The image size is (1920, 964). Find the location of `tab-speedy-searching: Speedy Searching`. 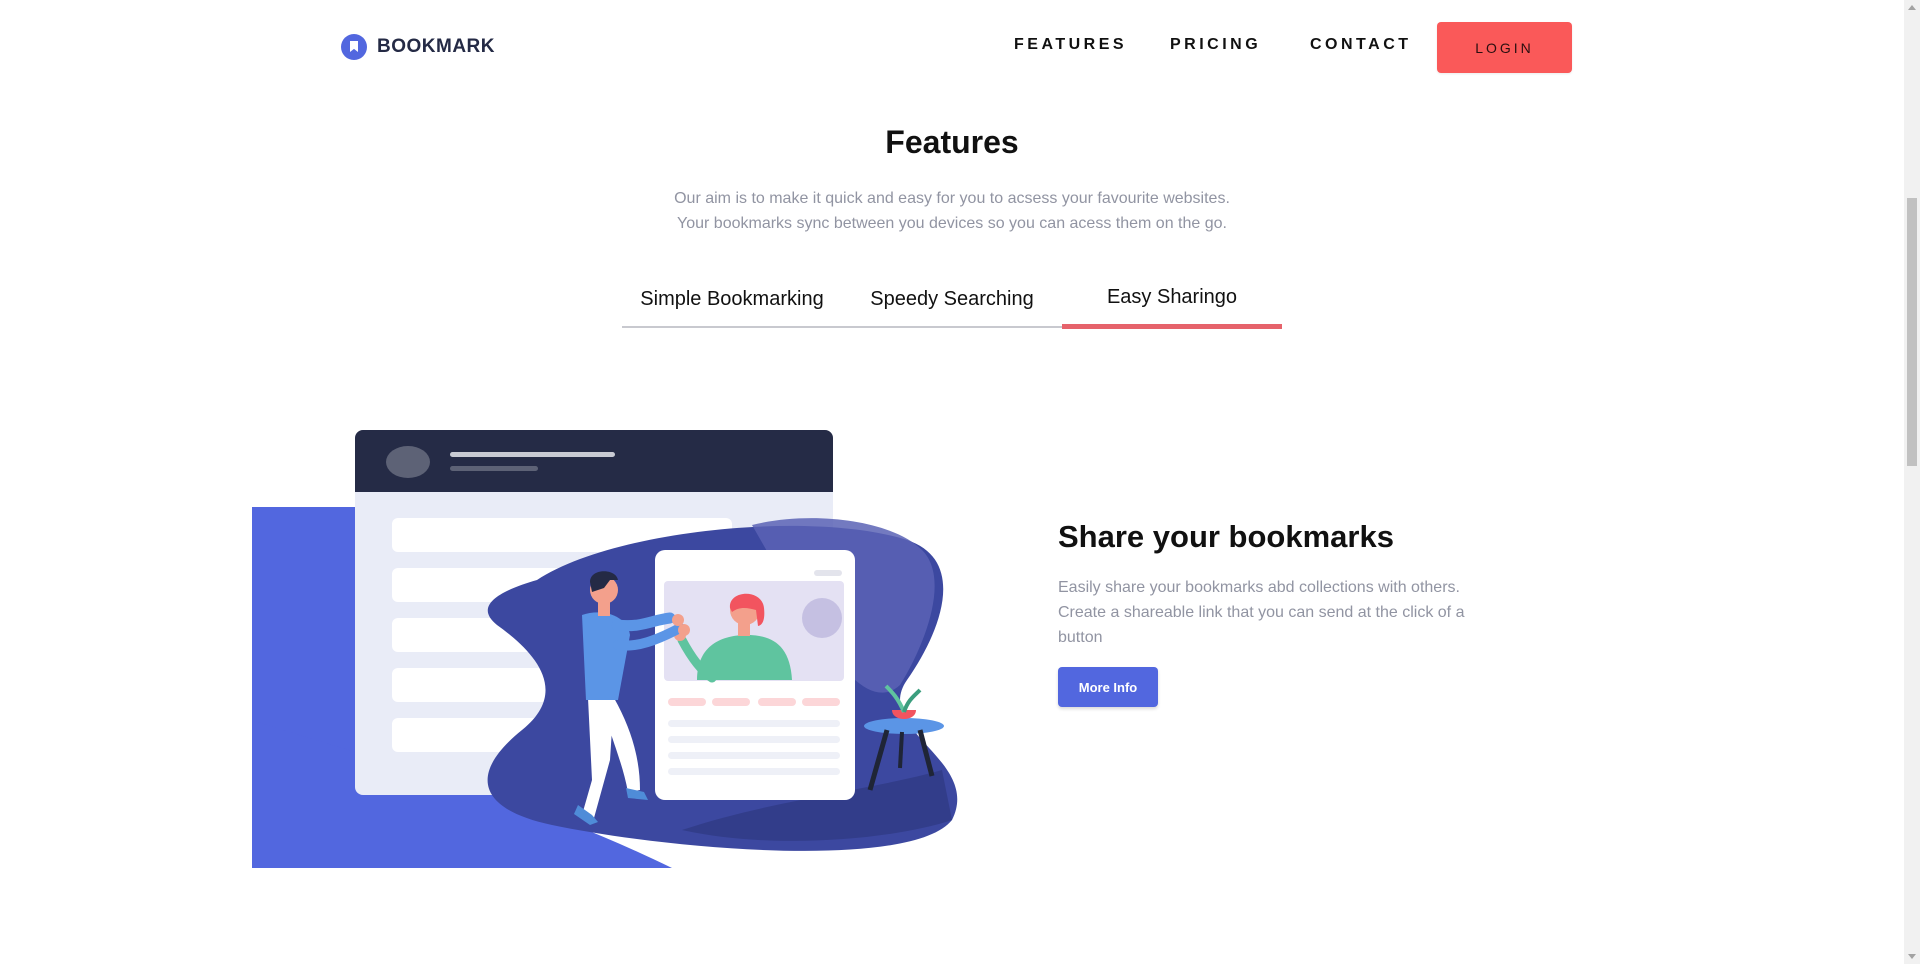

tab-speedy-searching: Speedy Searching is located at coordinates (952, 299).